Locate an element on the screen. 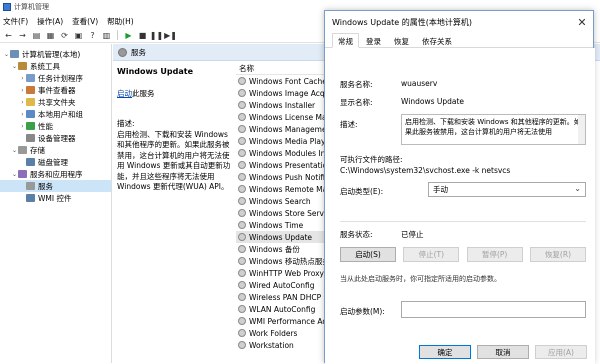 The image size is (600, 364). service-status-label: 服务状态: is located at coordinates (356, 234).